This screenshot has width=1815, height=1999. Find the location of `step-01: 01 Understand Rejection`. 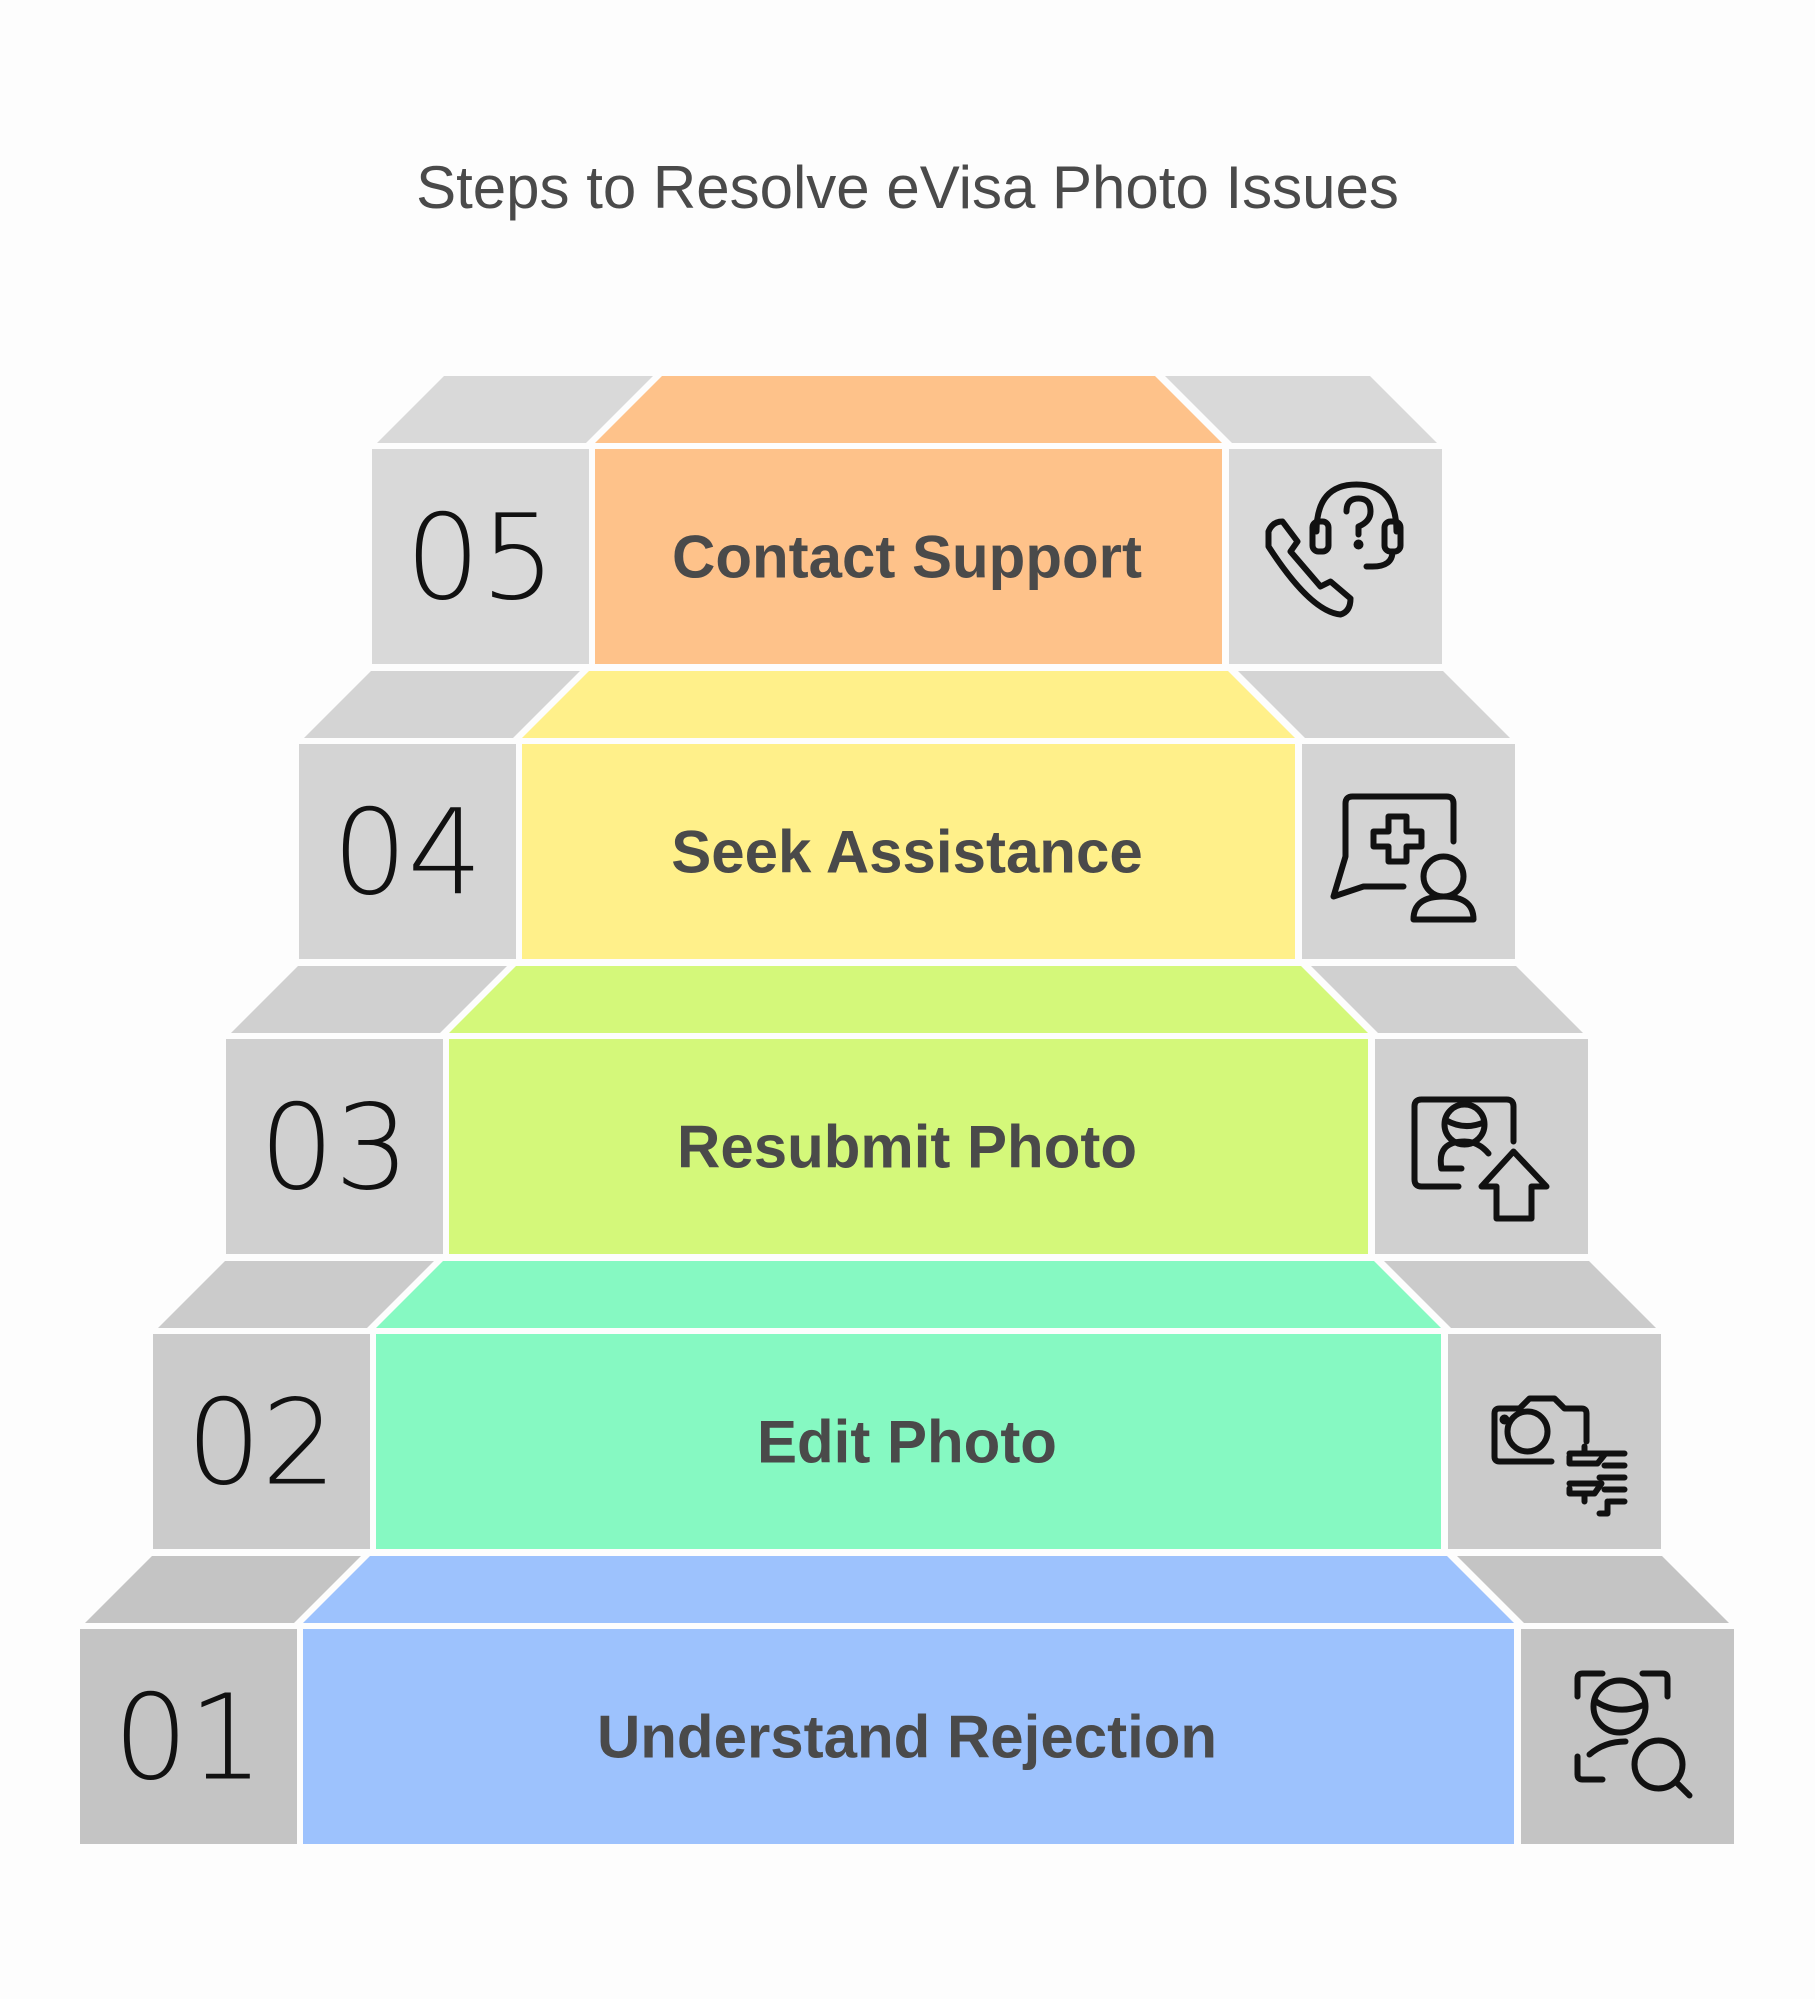

step-01: 01 Understand Rejection is located at coordinates (907, 1700).